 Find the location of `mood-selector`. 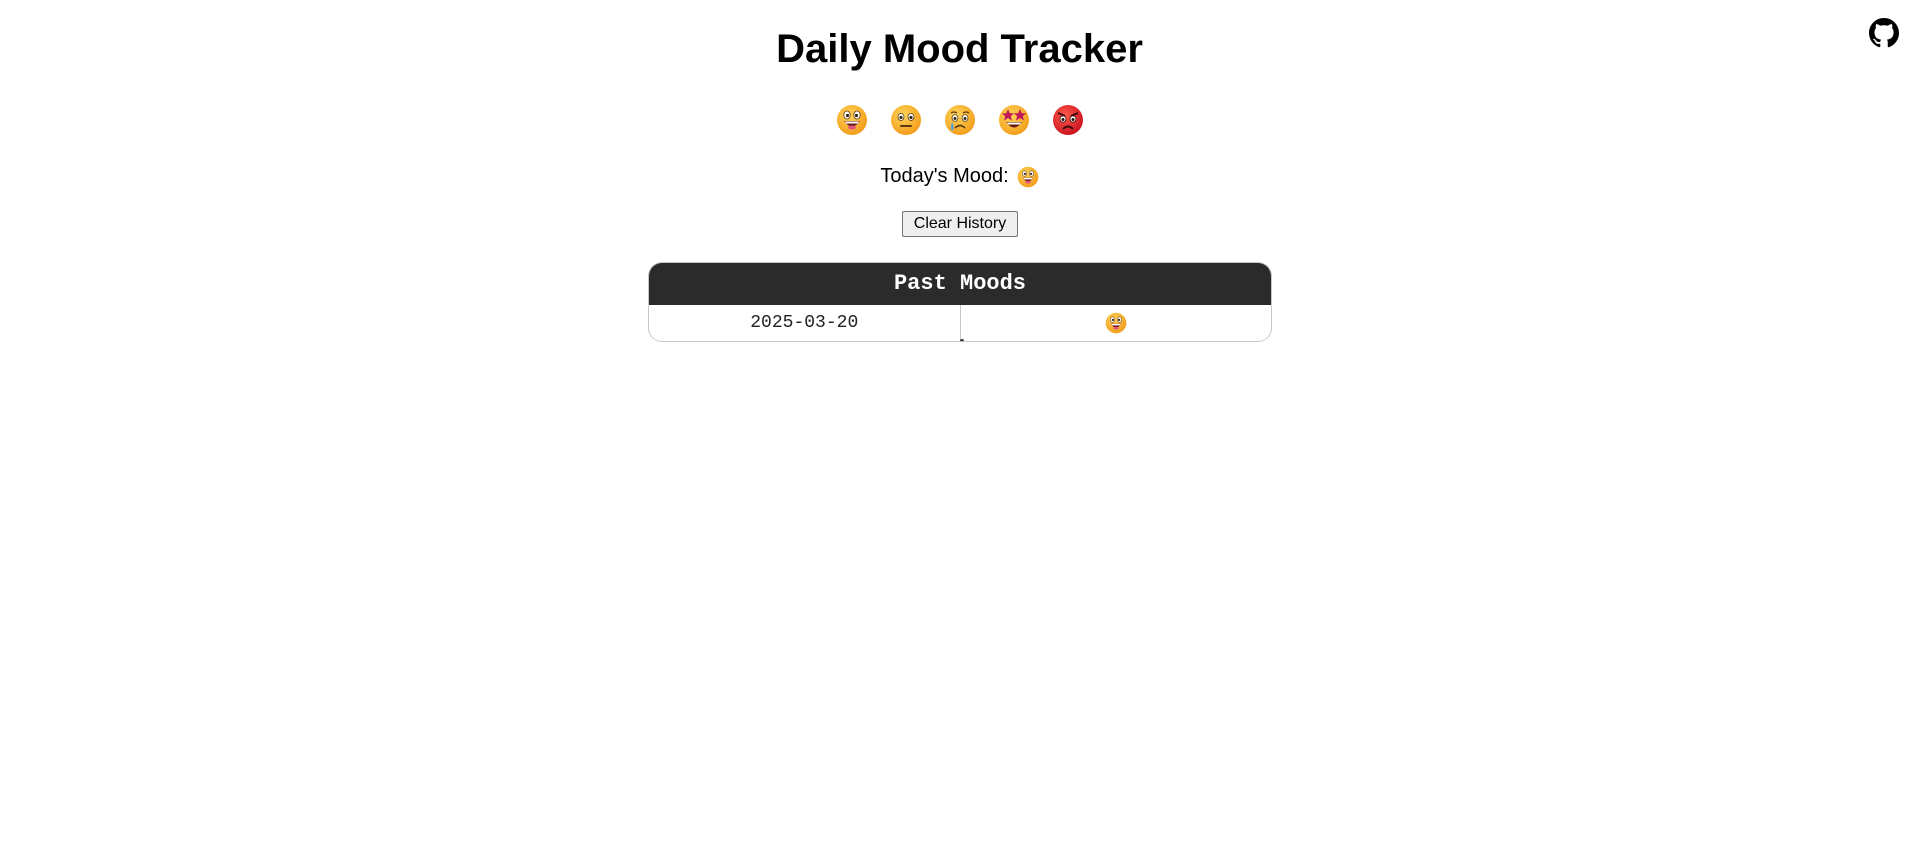

mood-selector is located at coordinates (959, 120).